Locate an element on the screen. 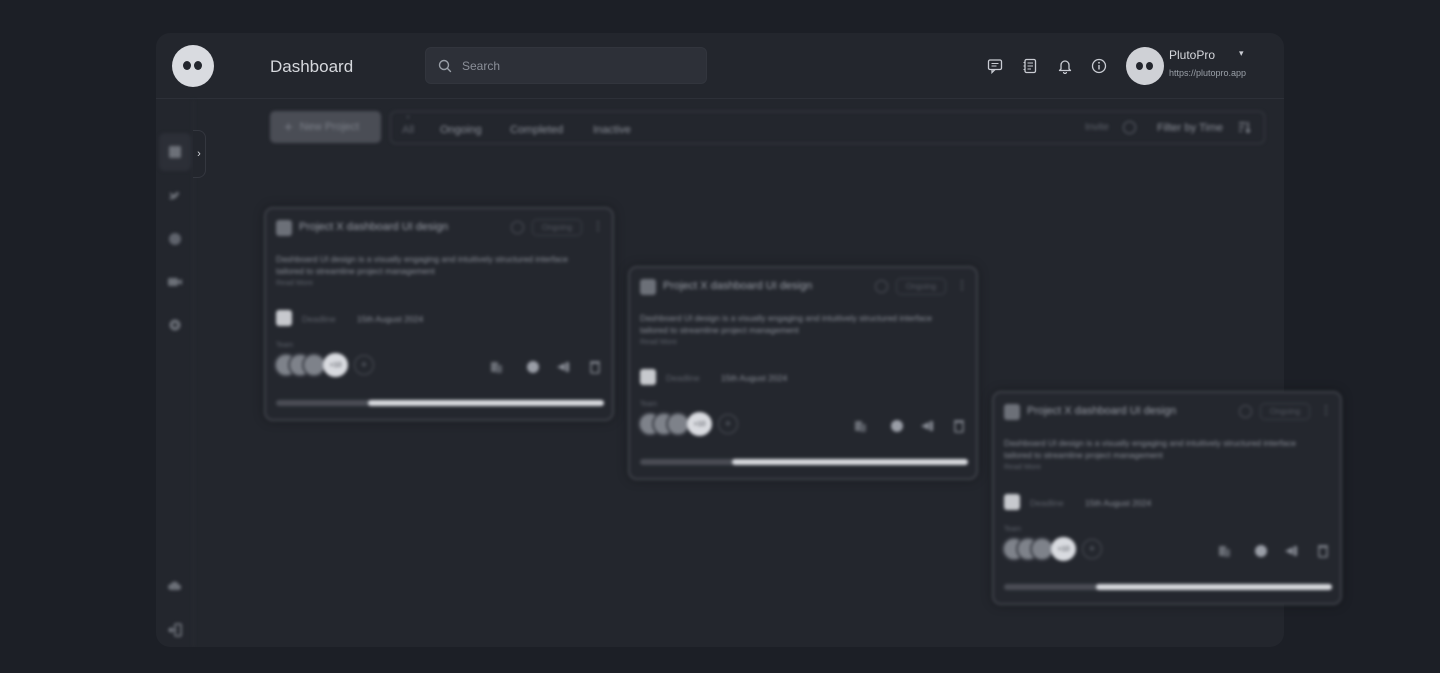  twitter-icon is located at coordinates (174, 195).